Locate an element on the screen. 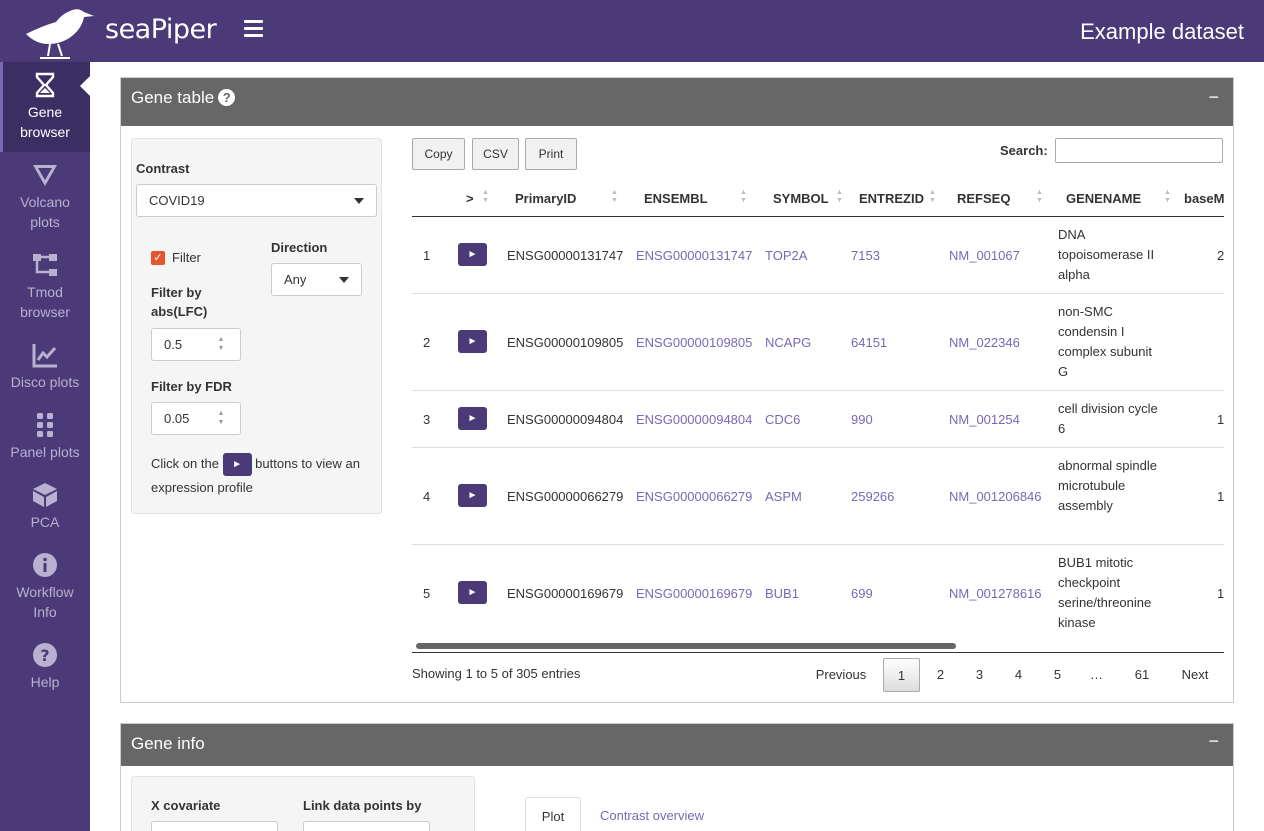  symbol-link: ASPM is located at coordinates (783, 496).